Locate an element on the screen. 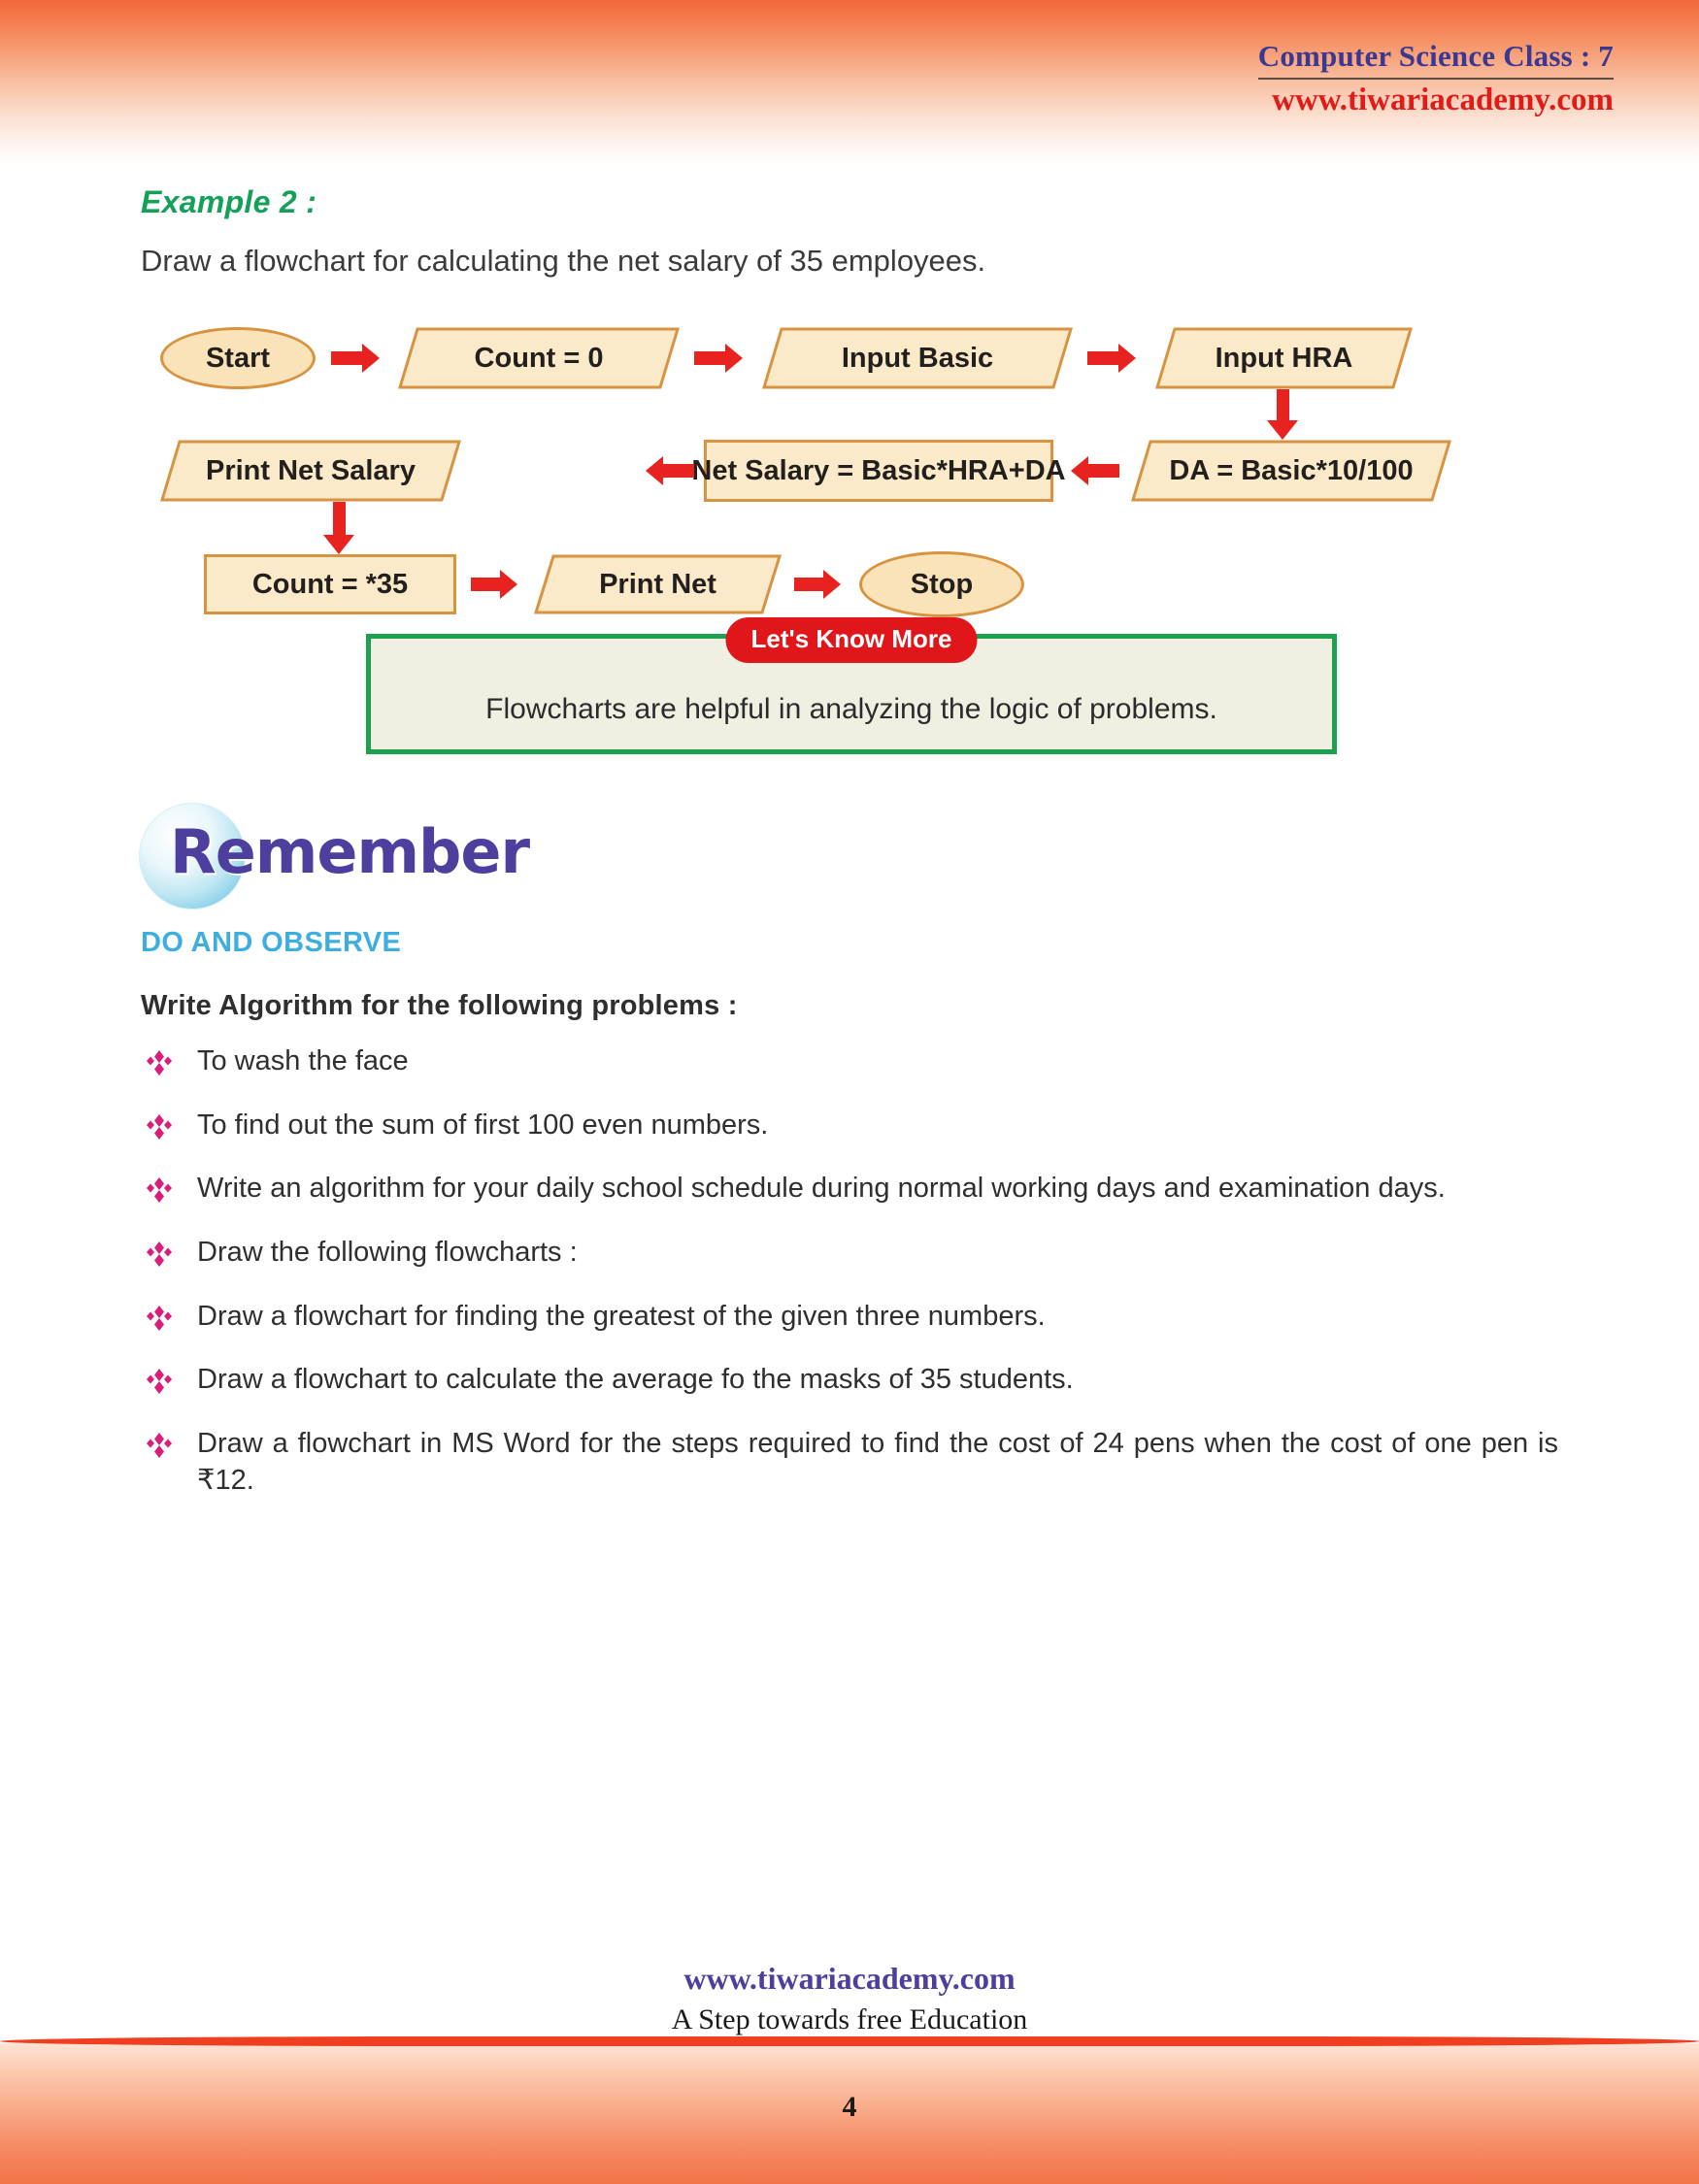 The height and width of the screenshot is (2184, 1699). footer-tagline: A Step towards free Education is located at coordinates (849, 2019).